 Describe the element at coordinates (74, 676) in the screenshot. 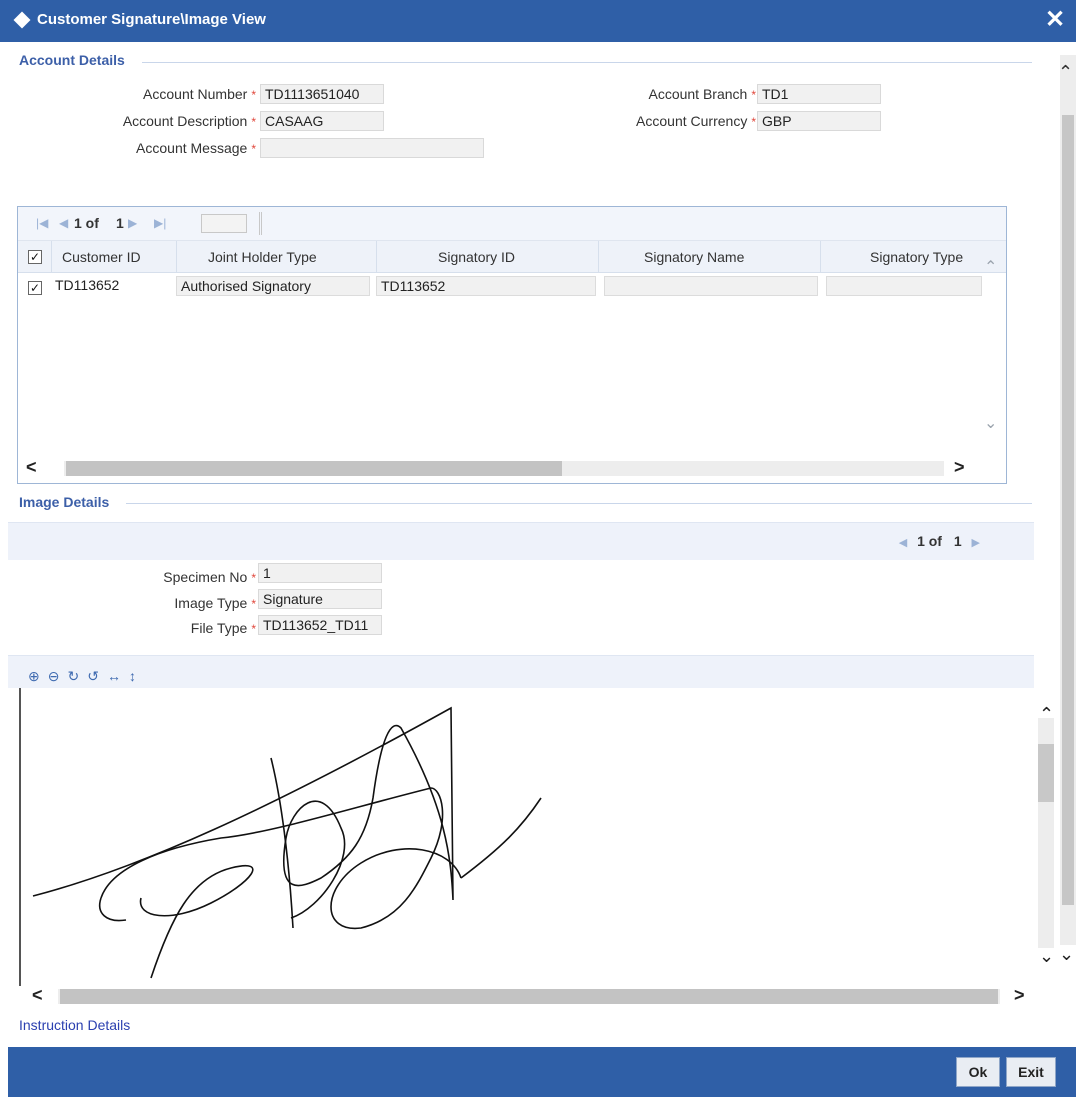

I see `rotate-right-icon: ↻` at that location.